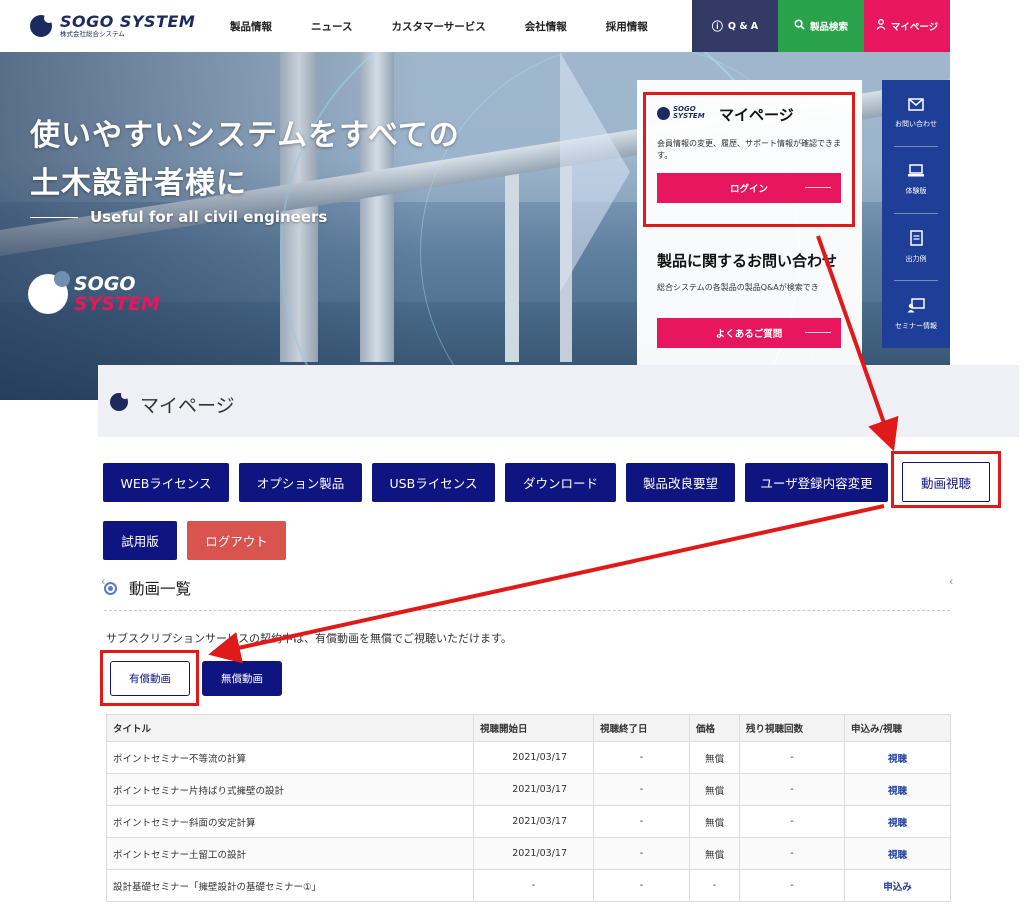 Image resolution: width=1024 pixels, height=905 pixels. Describe the element at coordinates (105, 284) in the screenshot. I see `hero-logo-word: SOGO` at that location.